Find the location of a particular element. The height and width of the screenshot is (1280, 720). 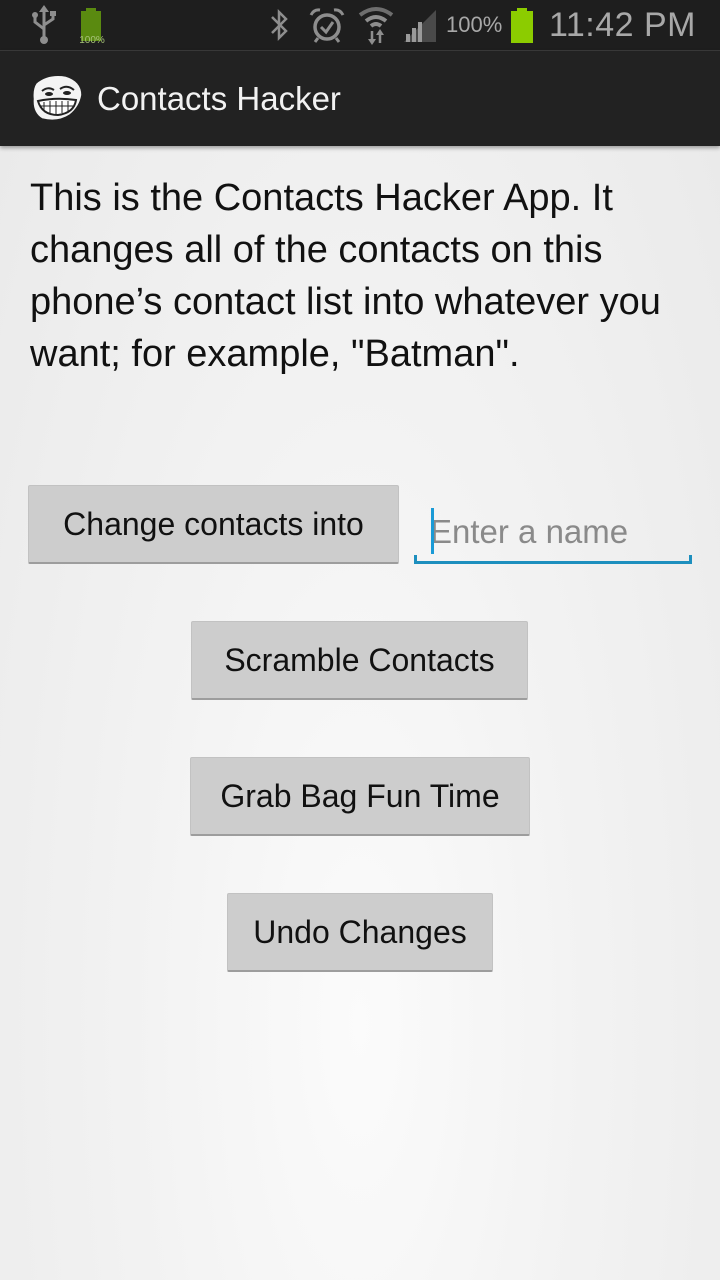

battery-notification-label: 100% is located at coordinates (92, 40).